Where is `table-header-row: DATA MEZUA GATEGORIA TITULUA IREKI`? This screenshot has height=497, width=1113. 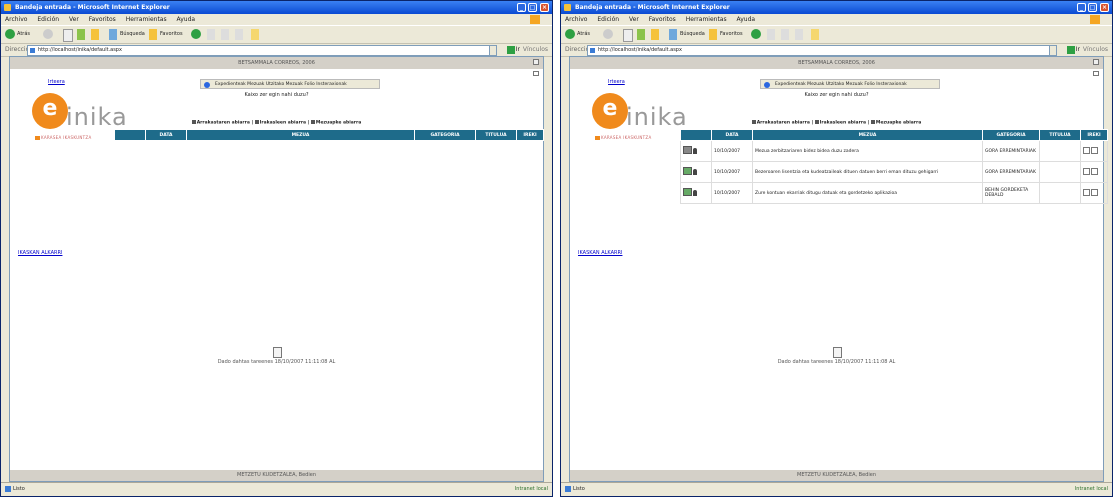 table-header-row: DATA MEZUA GATEGORIA TITULUA IREKI is located at coordinates (894, 135).